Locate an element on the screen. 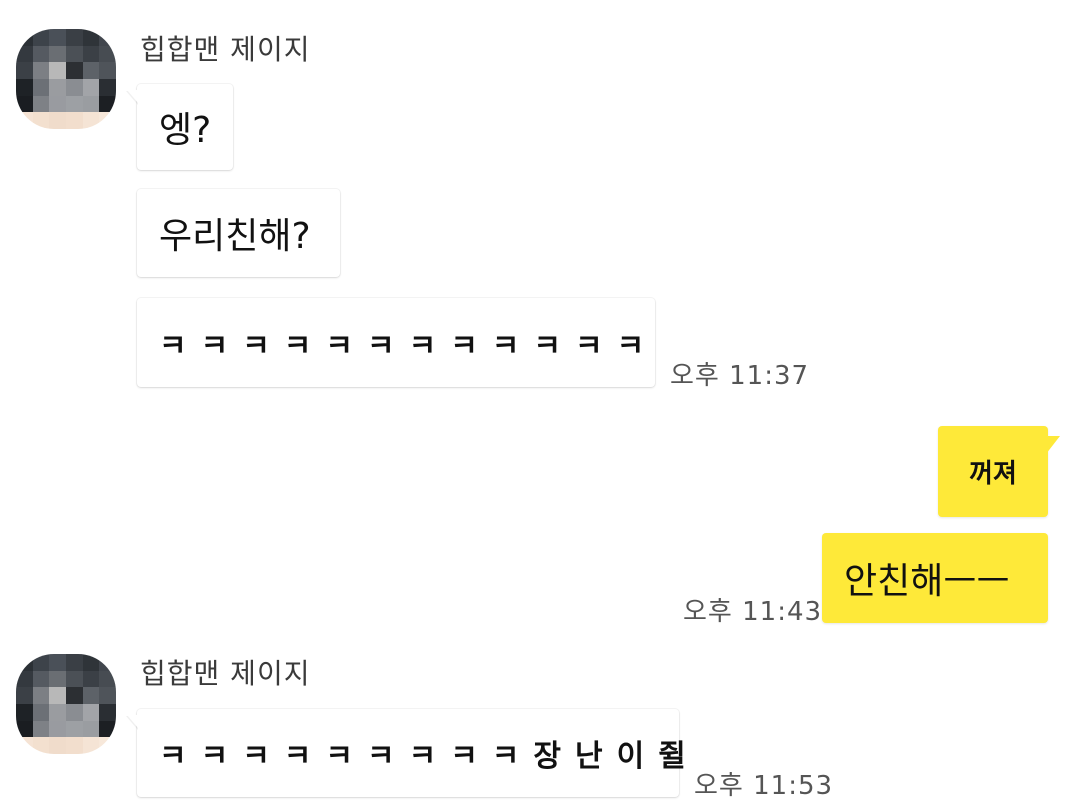 The height and width of the screenshot is (811, 1080). received-message-bubble: ㅋㅋㅋㅋㅋㅋㅋㅋㅋ장난이쥘 is located at coordinates (411, 753).